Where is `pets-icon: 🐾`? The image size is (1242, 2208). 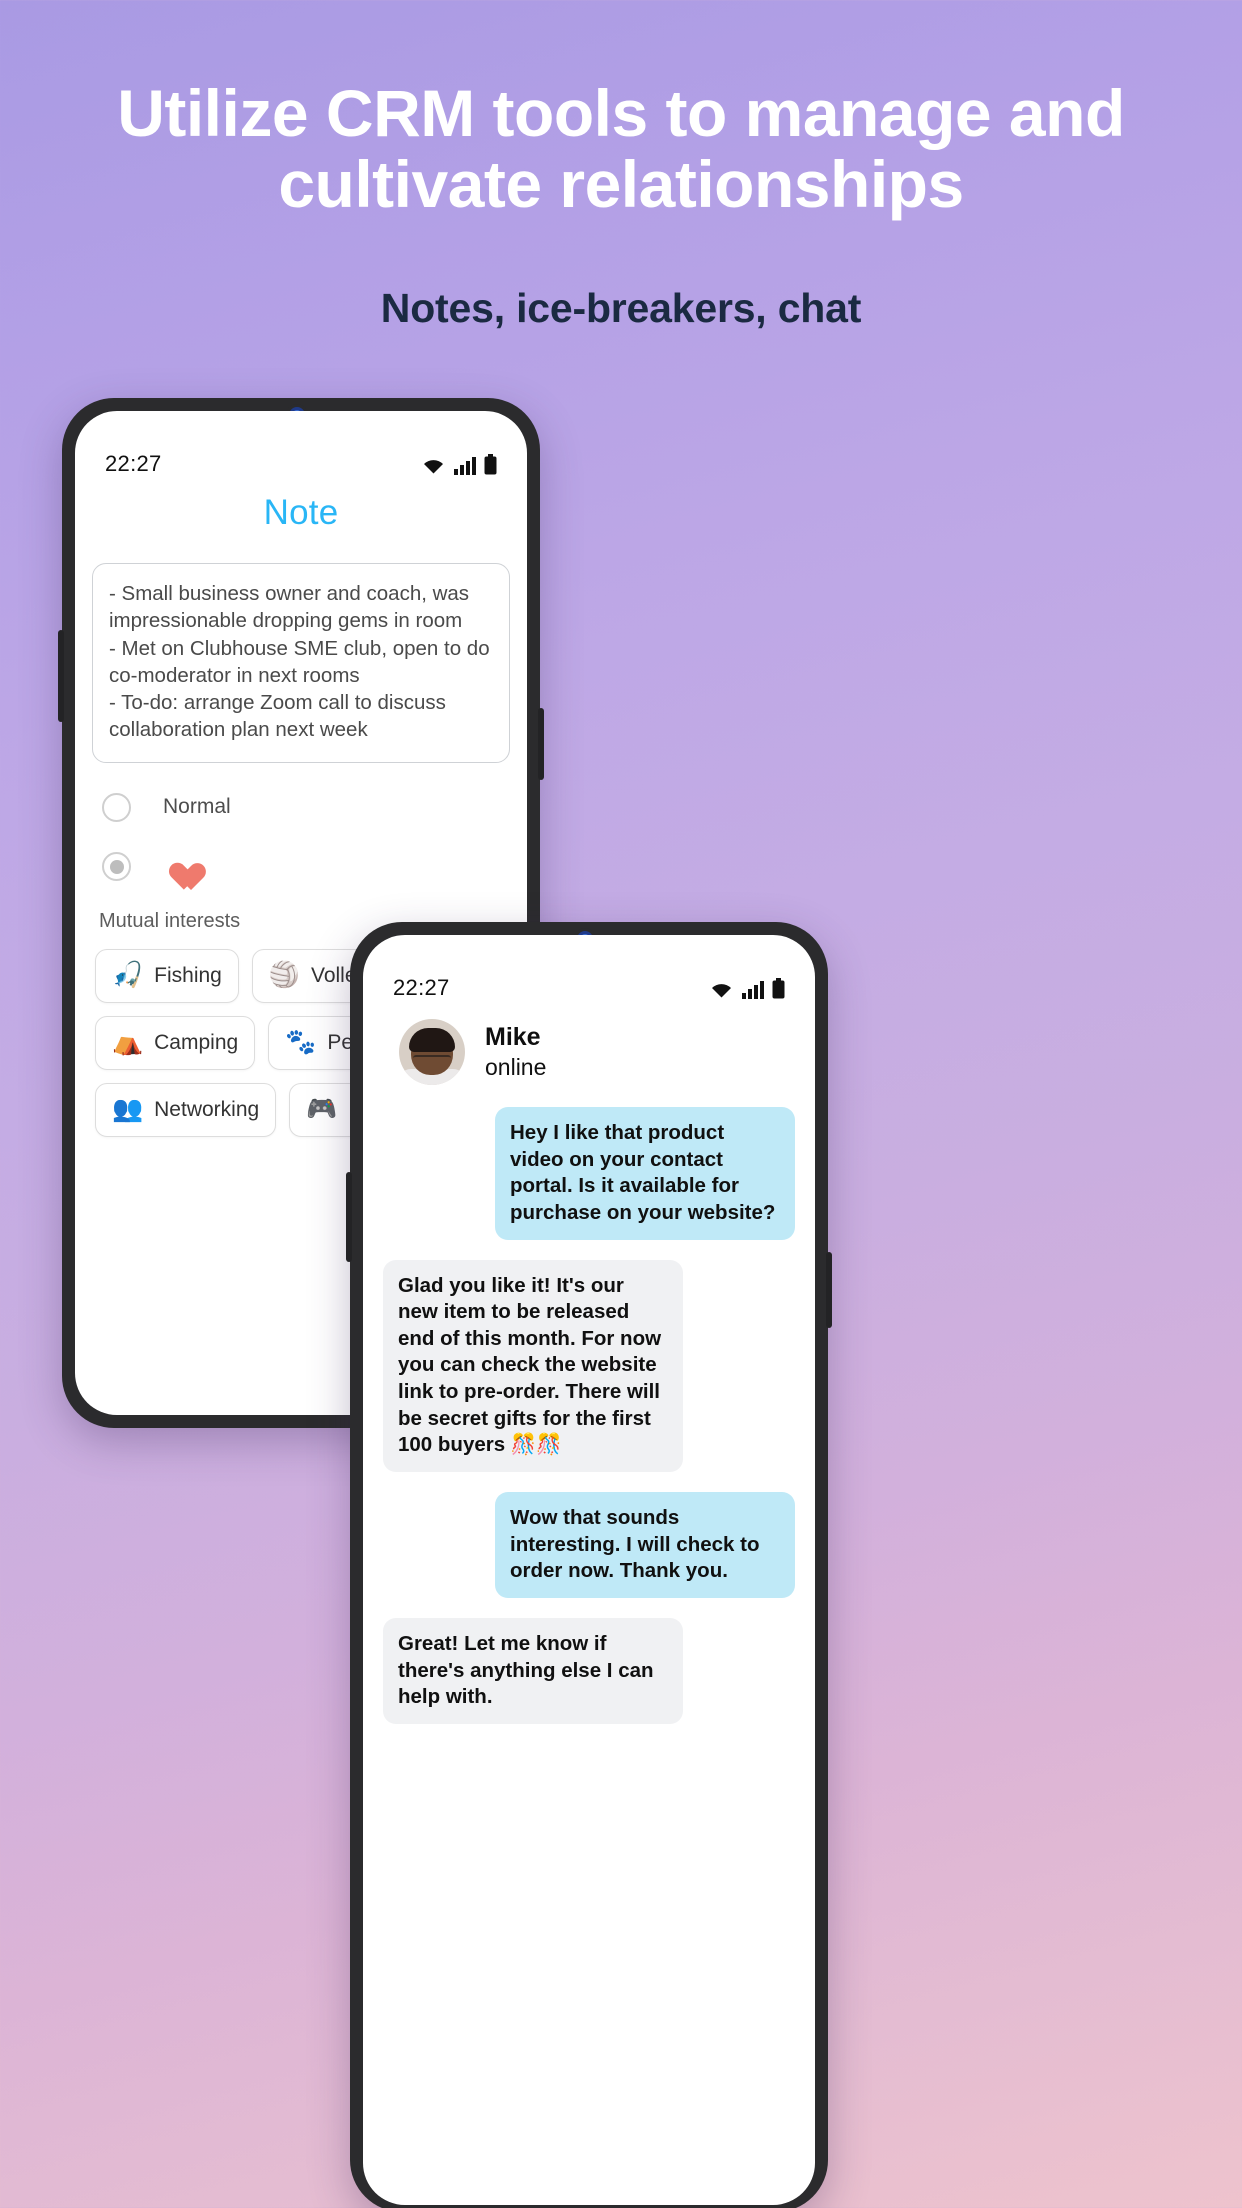
pets-icon: 🐾 is located at coordinates (301, 1042).